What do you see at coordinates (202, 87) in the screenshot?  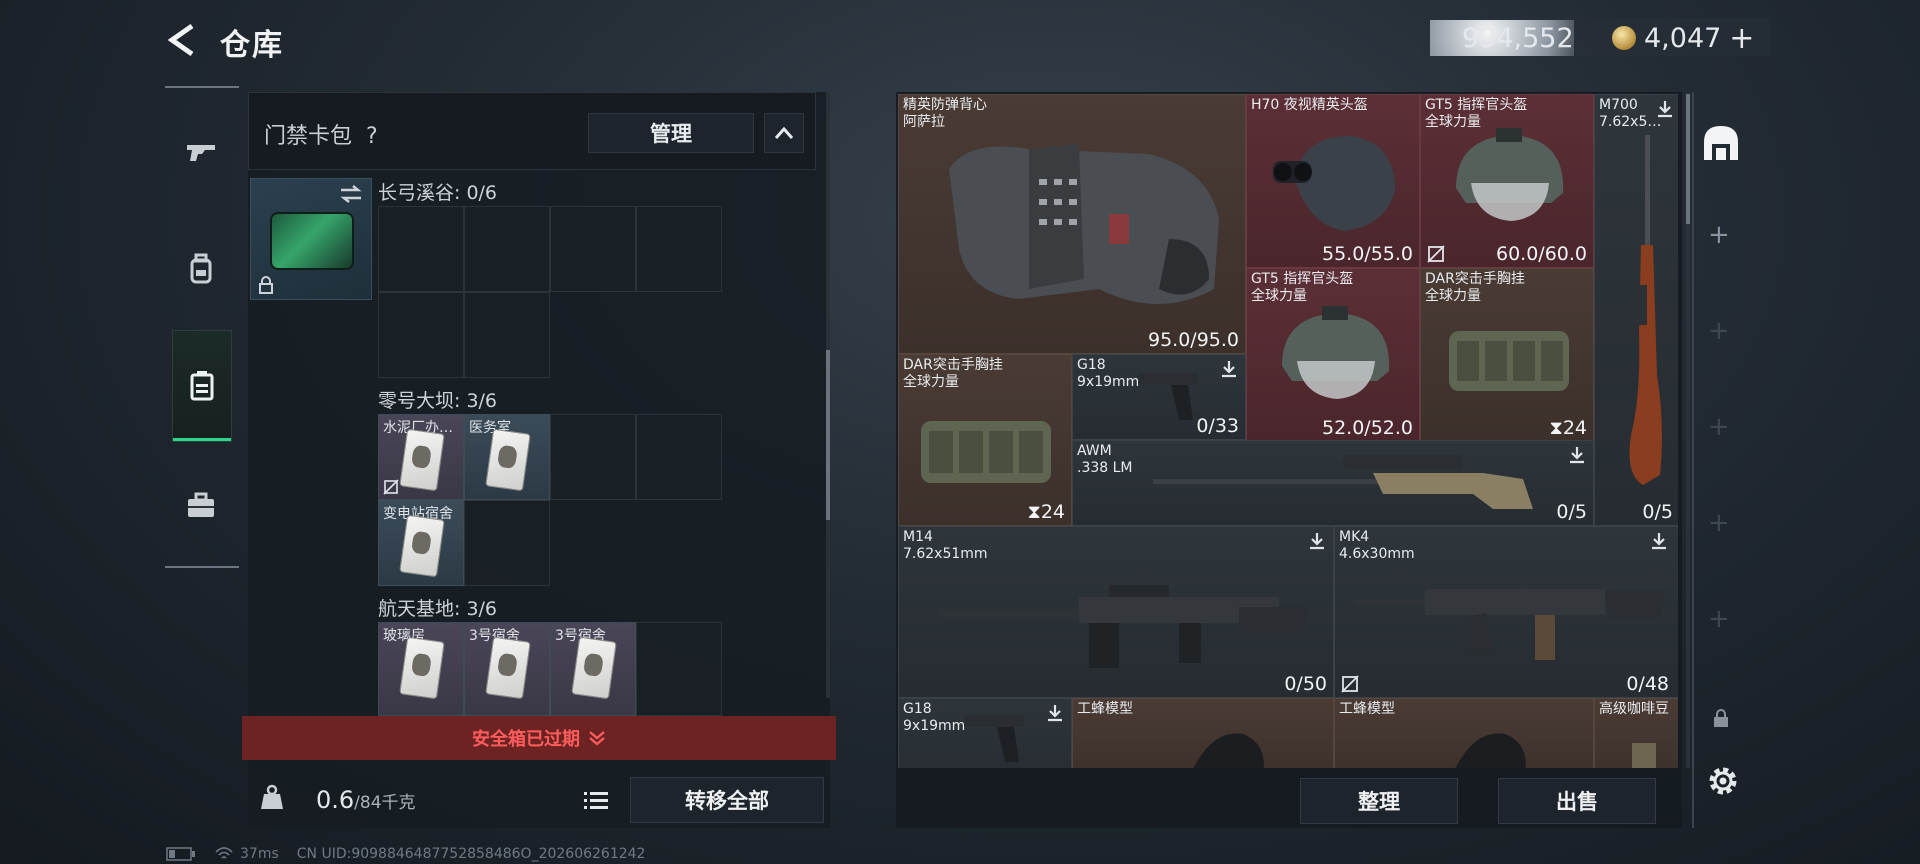 I see `rail-divider-top` at bounding box center [202, 87].